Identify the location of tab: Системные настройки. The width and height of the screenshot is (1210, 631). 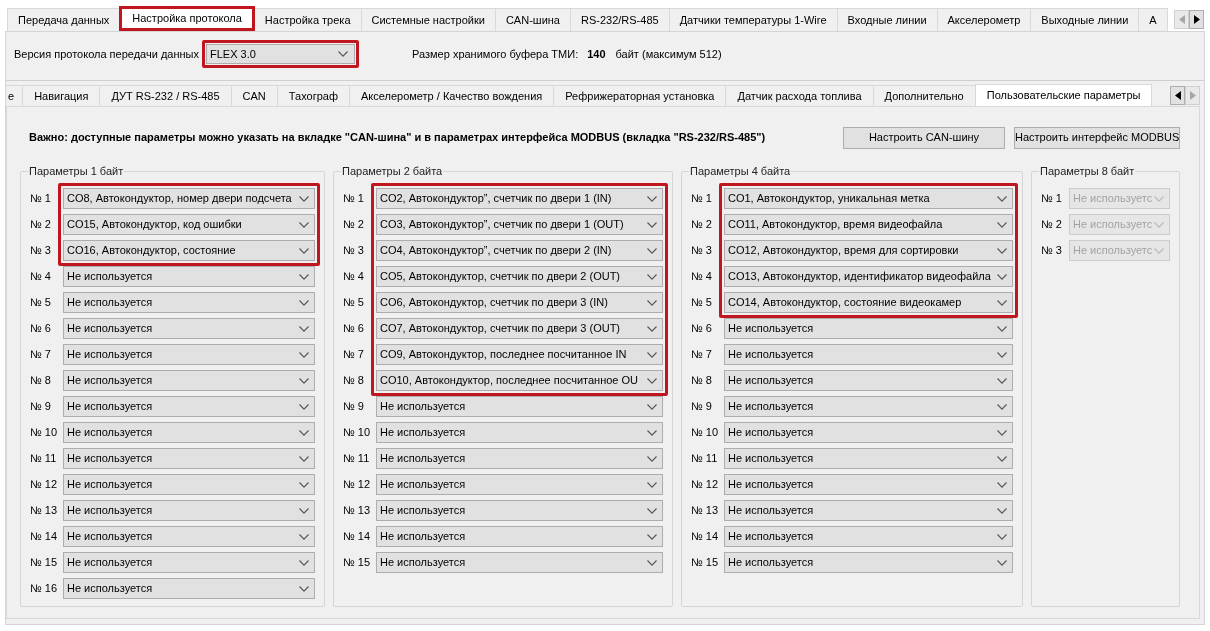
(428, 19).